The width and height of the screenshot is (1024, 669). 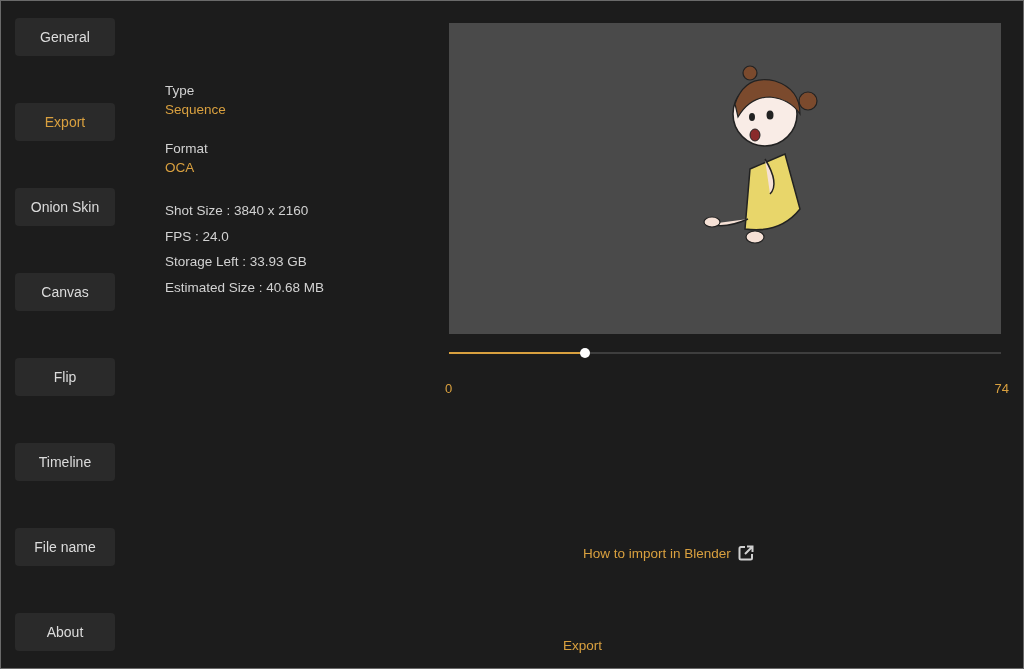 What do you see at coordinates (65, 377) in the screenshot?
I see `sidebar-item: Flip` at bounding box center [65, 377].